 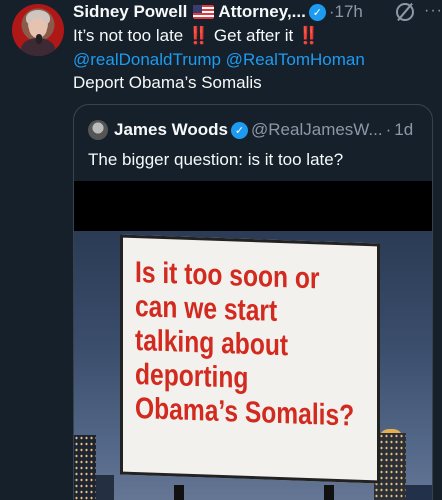 What do you see at coordinates (405, 12) in the screenshot?
I see `grok-icon` at bounding box center [405, 12].